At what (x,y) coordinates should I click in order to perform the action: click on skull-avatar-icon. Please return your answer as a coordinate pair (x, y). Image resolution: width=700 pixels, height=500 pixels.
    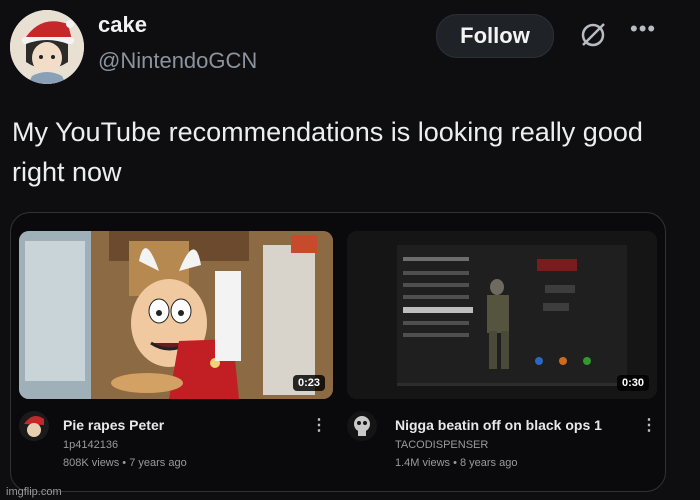
    Looking at the image, I should click on (362, 426).